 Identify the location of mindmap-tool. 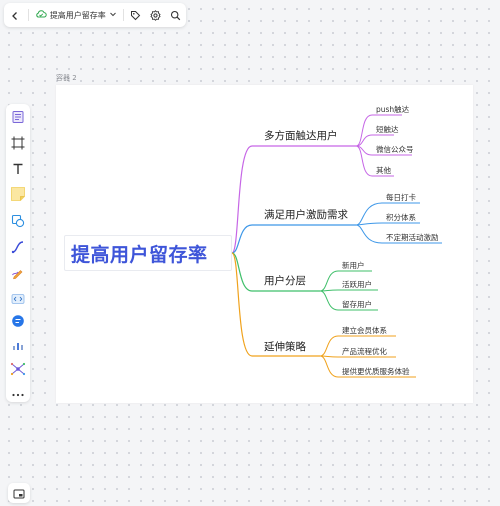
(18, 370).